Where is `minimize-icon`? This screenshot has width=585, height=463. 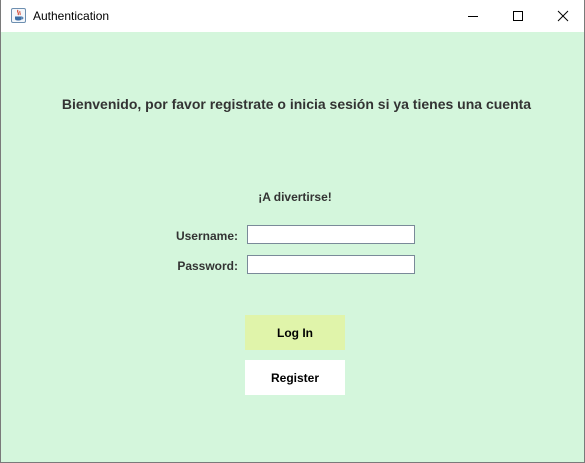 minimize-icon is located at coordinates (472, 16).